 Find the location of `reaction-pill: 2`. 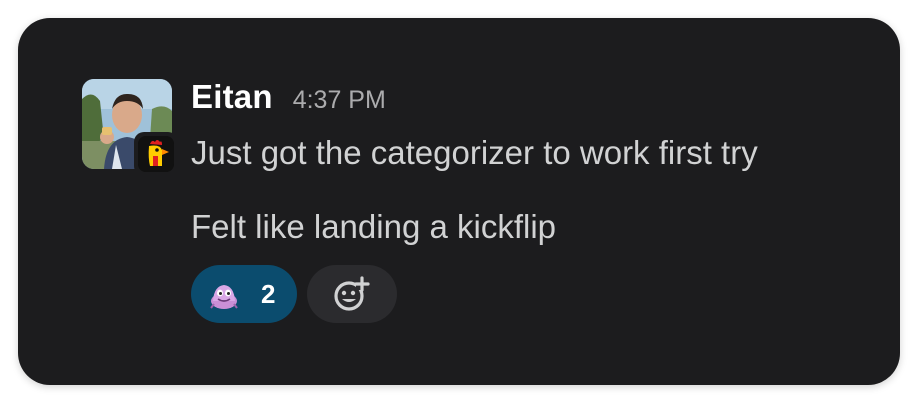

reaction-pill: 2 is located at coordinates (244, 294).